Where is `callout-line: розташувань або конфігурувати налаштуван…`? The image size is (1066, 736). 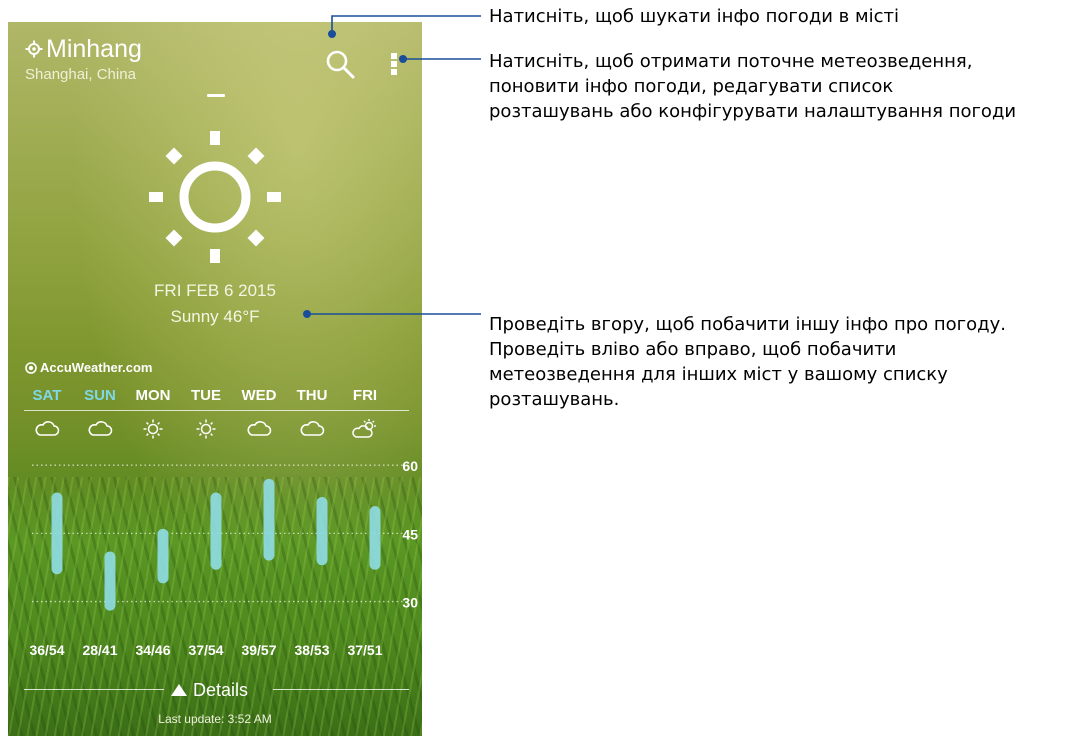
callout-line: розташувань або конфігурувати налаштуван… is located at coordinates (753, 111).